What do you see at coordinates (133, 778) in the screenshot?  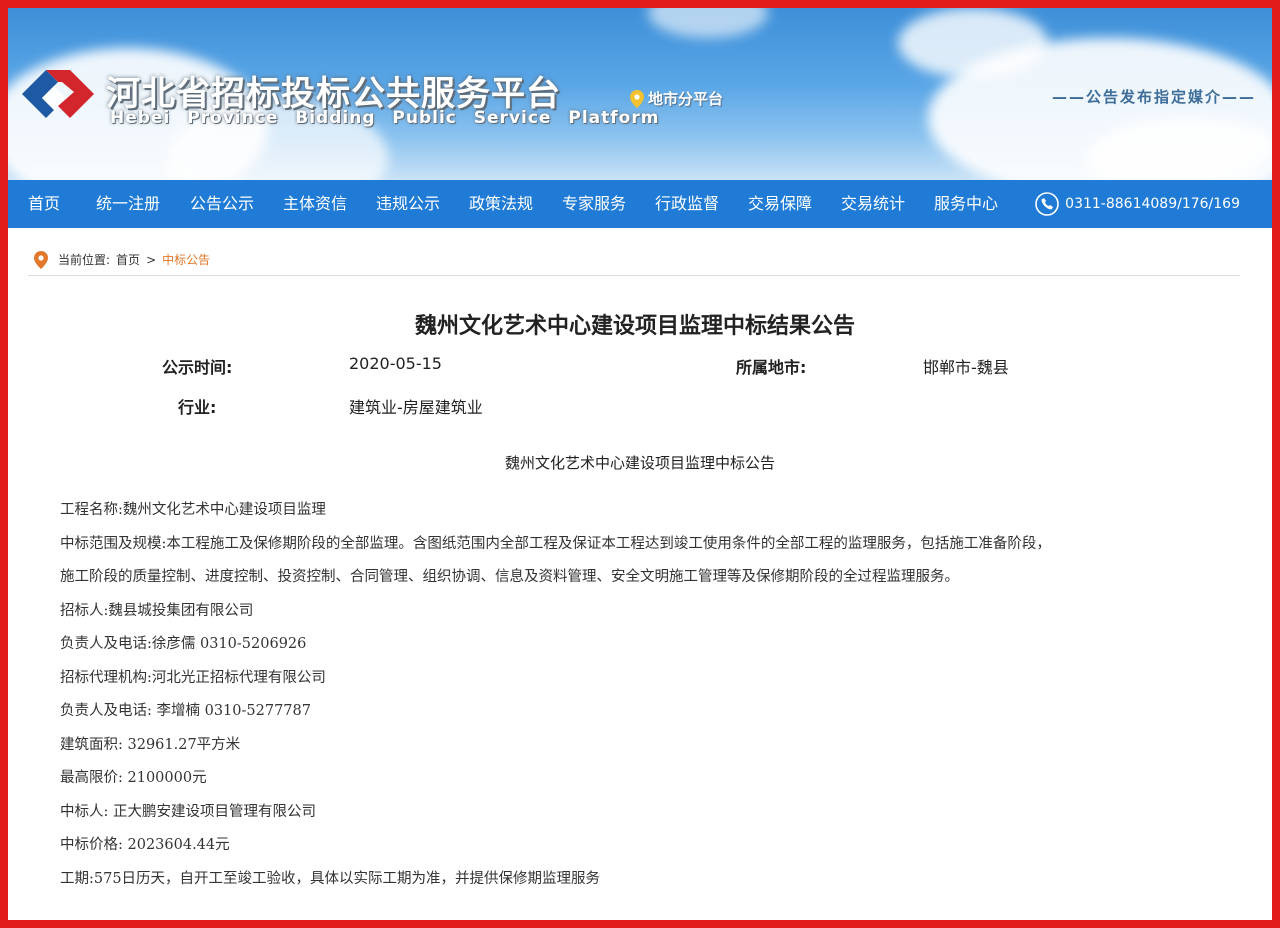 I see `body-line-price-cap: 最高限价: 2100000元` at bounding box center [133, 778].